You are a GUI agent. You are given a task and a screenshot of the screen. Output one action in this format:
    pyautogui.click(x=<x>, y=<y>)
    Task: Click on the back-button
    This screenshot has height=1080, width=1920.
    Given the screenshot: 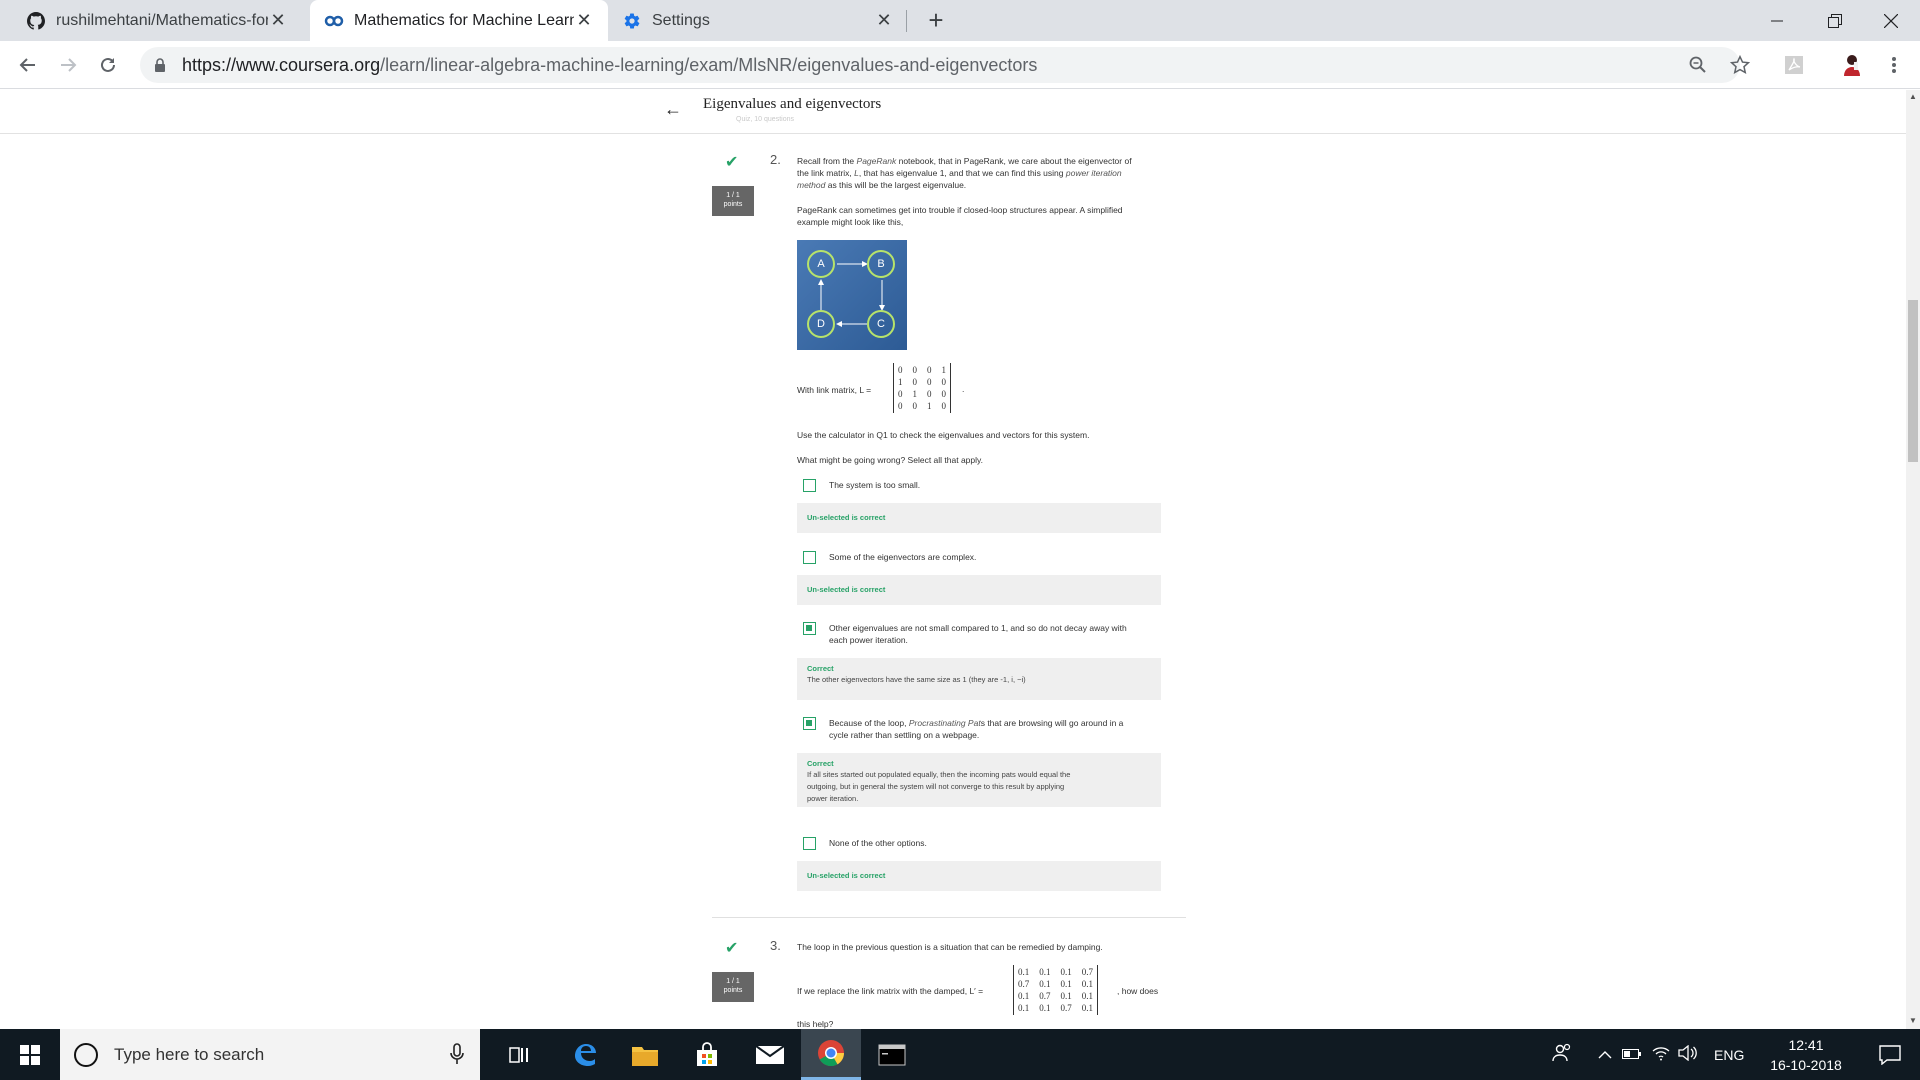 What is the action you would take?
    pyautogui.click(x=28, y=65)
    